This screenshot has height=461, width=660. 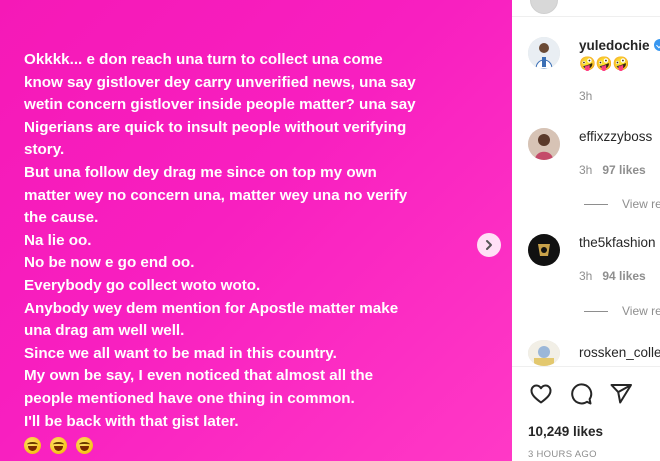 I want to click on comment-text: 🤪🤪🤪, so click(x=604, y=63).